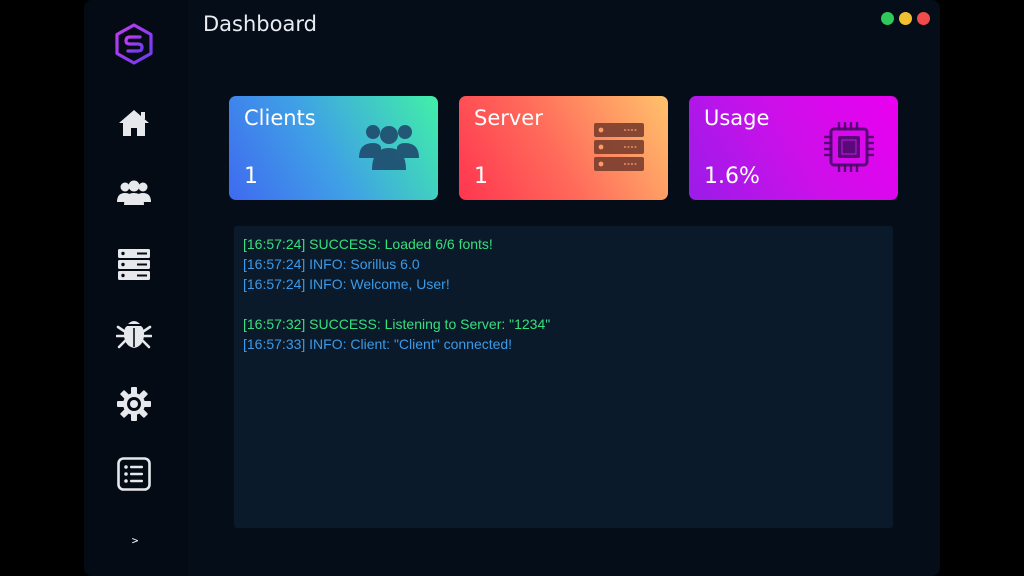 The image size is (1024, 576). I want to click on home-icon, so click(134, 123).